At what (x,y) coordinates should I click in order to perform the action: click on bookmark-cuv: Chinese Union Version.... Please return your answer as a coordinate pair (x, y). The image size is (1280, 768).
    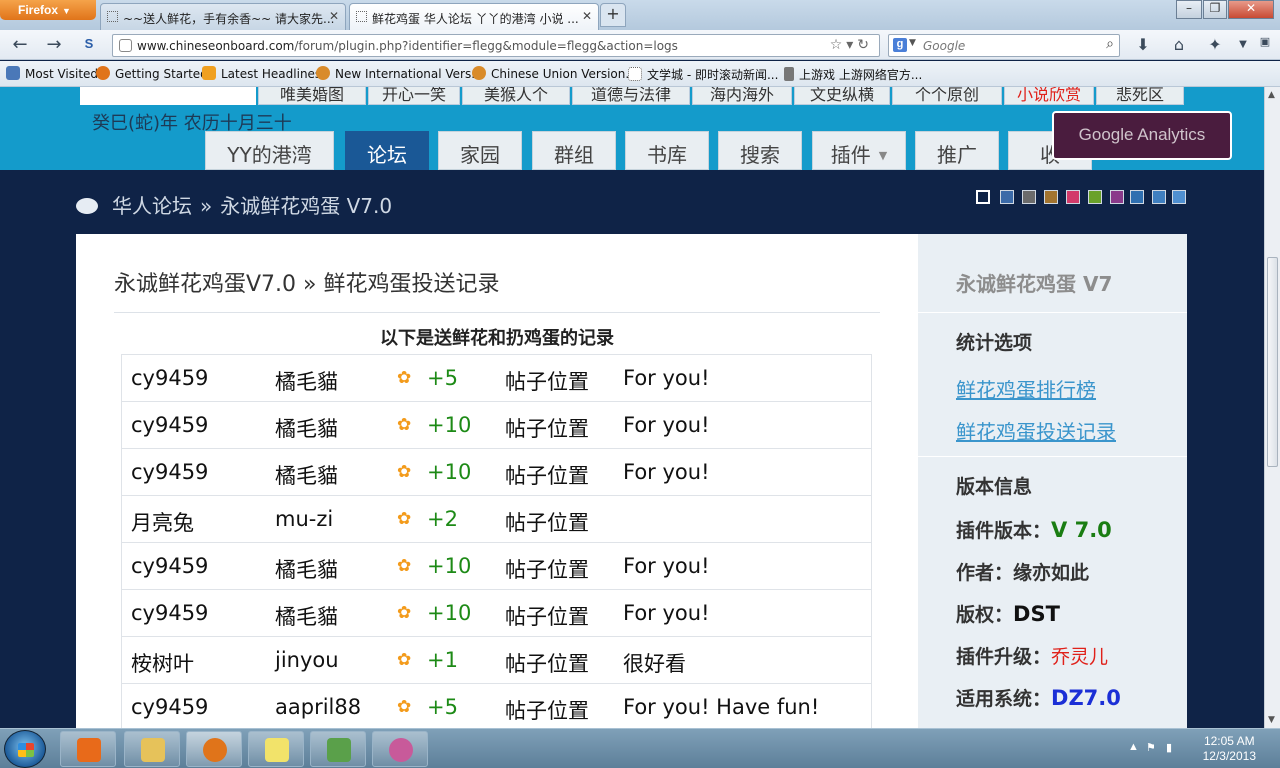
    Looking at the image, I should click on (554, 73).